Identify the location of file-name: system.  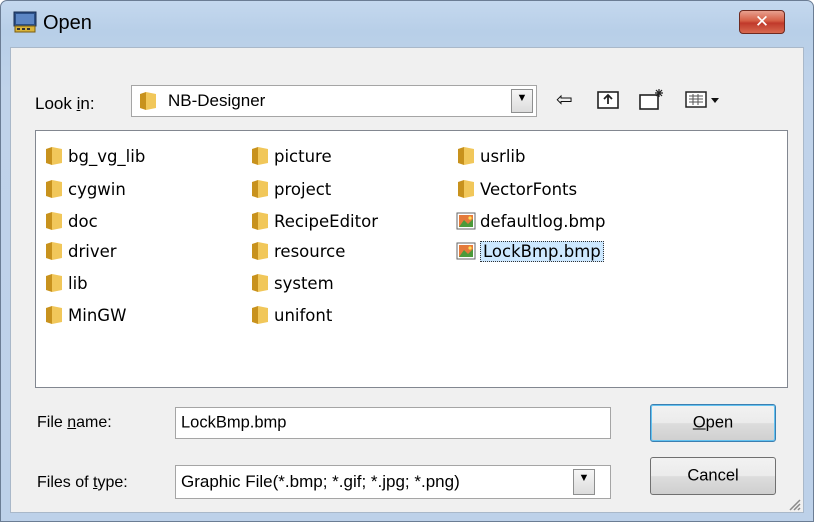
(304, 283).